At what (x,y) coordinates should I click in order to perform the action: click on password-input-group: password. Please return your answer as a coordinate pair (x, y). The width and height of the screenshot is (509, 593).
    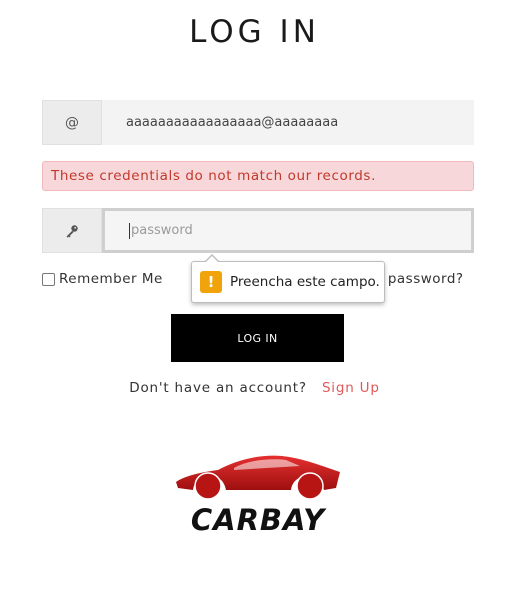
    Looking at the image, I should click on (258, 230).